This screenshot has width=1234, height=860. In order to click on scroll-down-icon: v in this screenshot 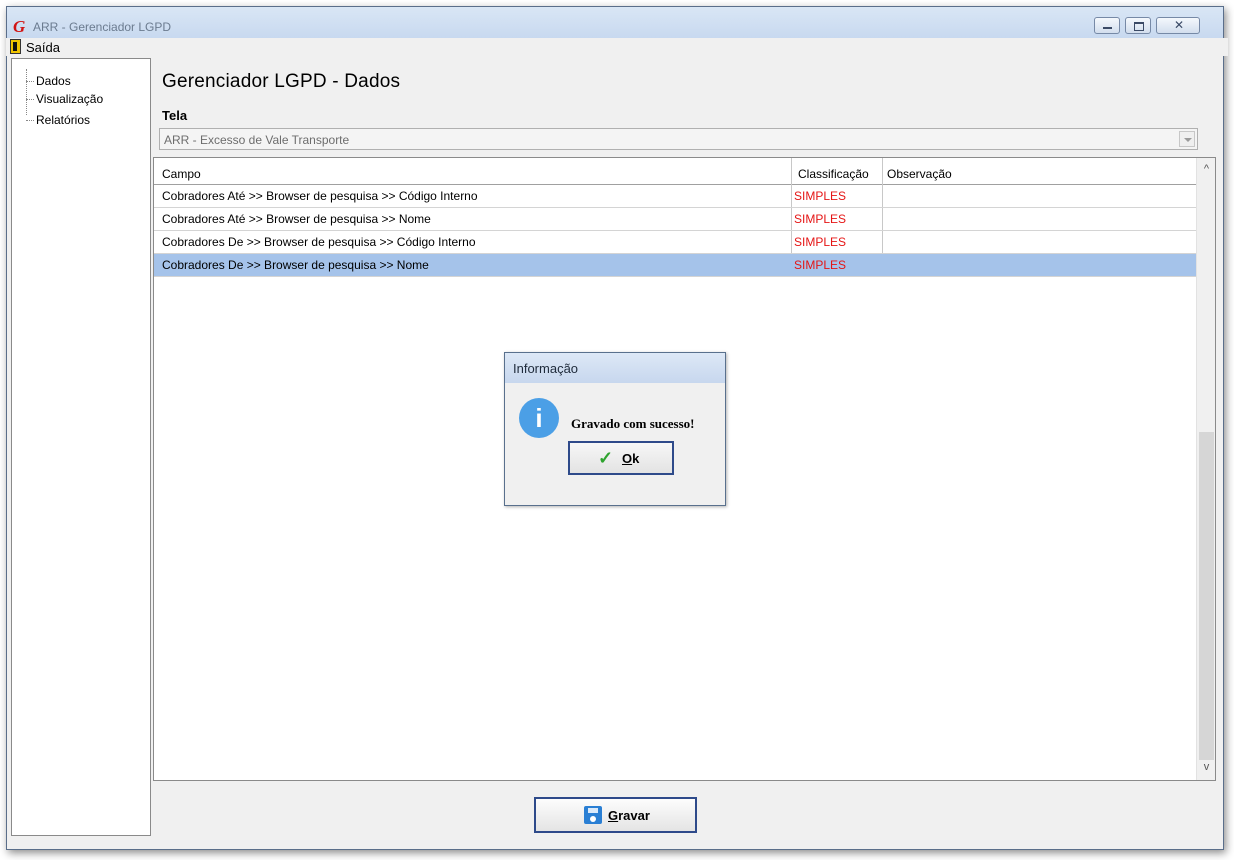, I will do `click(1206, 767)`.